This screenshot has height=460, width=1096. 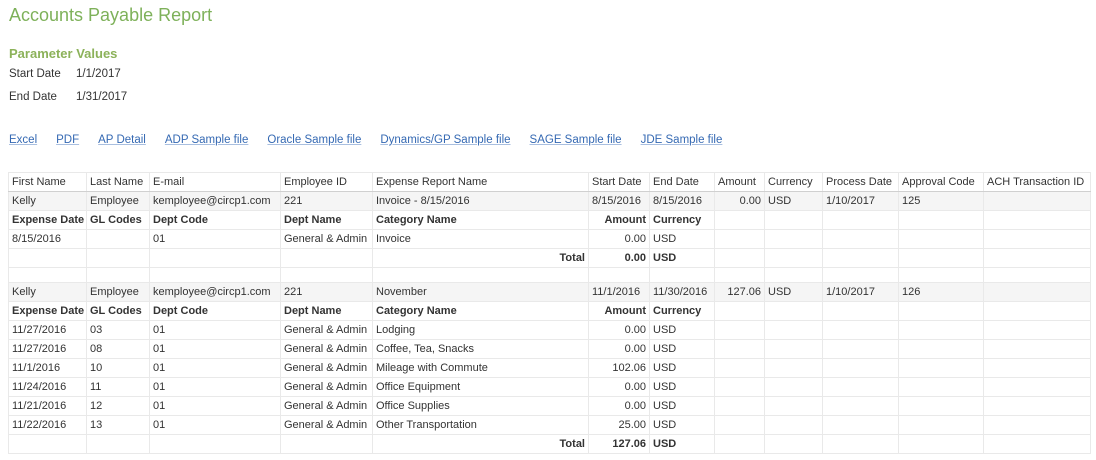 What do you see at coordinates (326, 182) in the screenshot?
I see `column-header: Employee ID` at bounding box center [326, 182].